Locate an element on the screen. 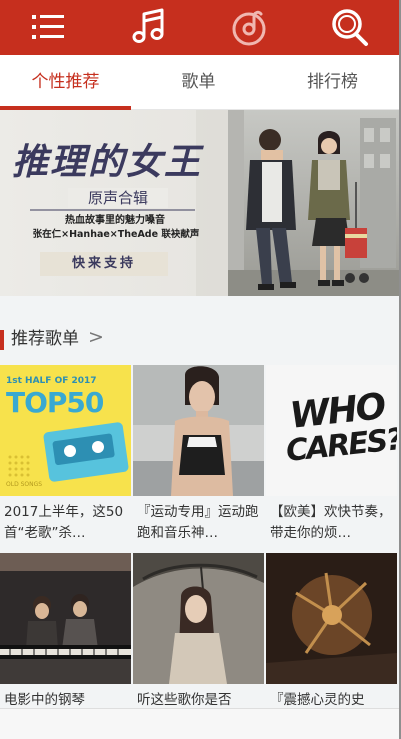 The width and height of the screenshot is (401, 739). playlist-title: 『震撼心灵的史 is located at coordinates (317, 700).